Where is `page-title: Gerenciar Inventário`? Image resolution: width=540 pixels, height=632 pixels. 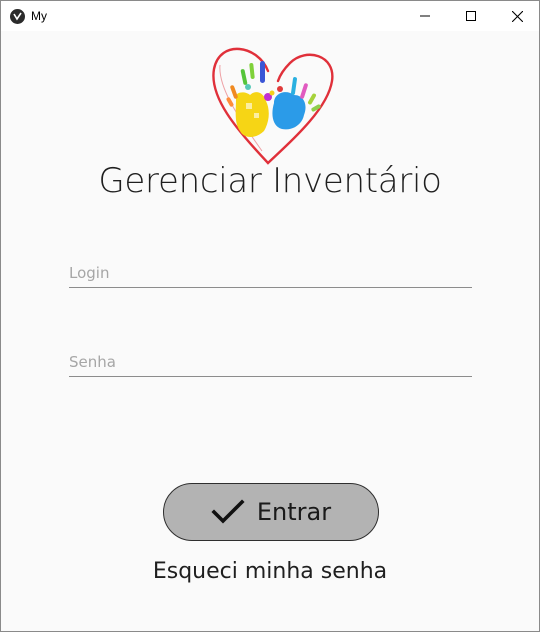
page-title: Gerenciar Inventário is located at coordinates (270, 181).